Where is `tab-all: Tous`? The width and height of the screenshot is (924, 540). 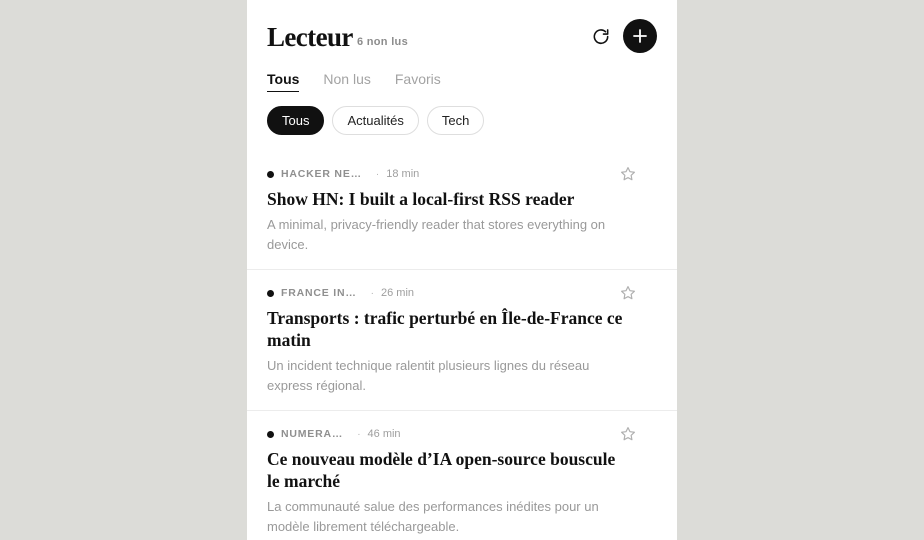 tab-all: Tous is located at coordinates (283, 81).